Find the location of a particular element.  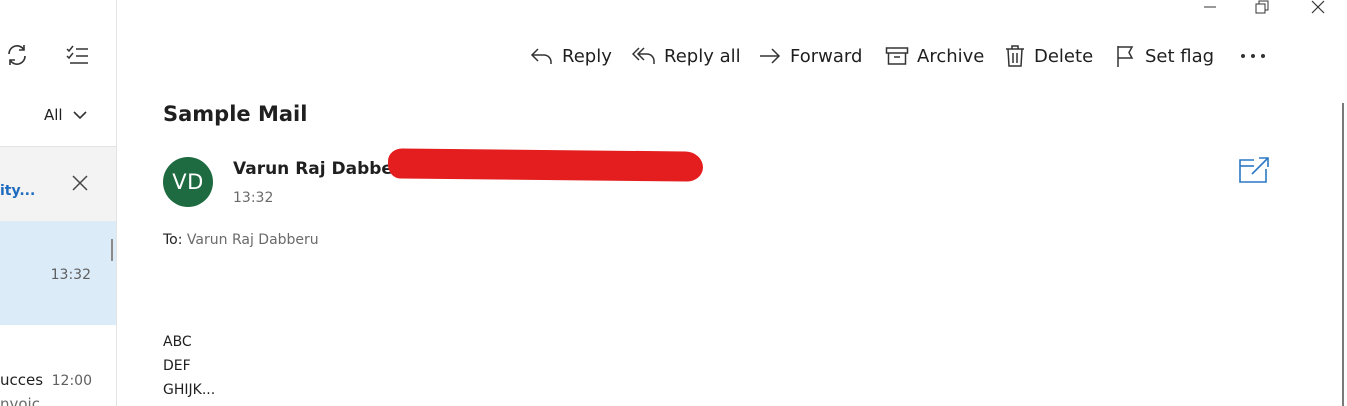

list-item: 13:32 is located at coordinates (58, 273).